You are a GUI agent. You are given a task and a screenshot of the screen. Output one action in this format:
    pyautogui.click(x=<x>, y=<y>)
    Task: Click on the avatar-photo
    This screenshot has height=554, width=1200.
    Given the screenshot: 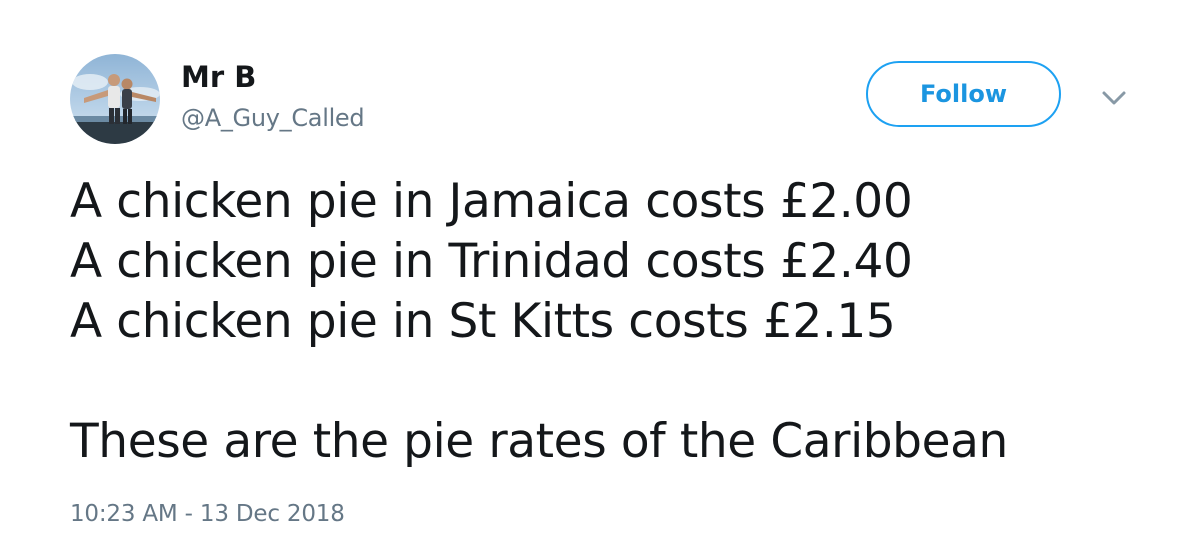 What is the action you would take?
    pyautogui.click(x=115, y=99)
    